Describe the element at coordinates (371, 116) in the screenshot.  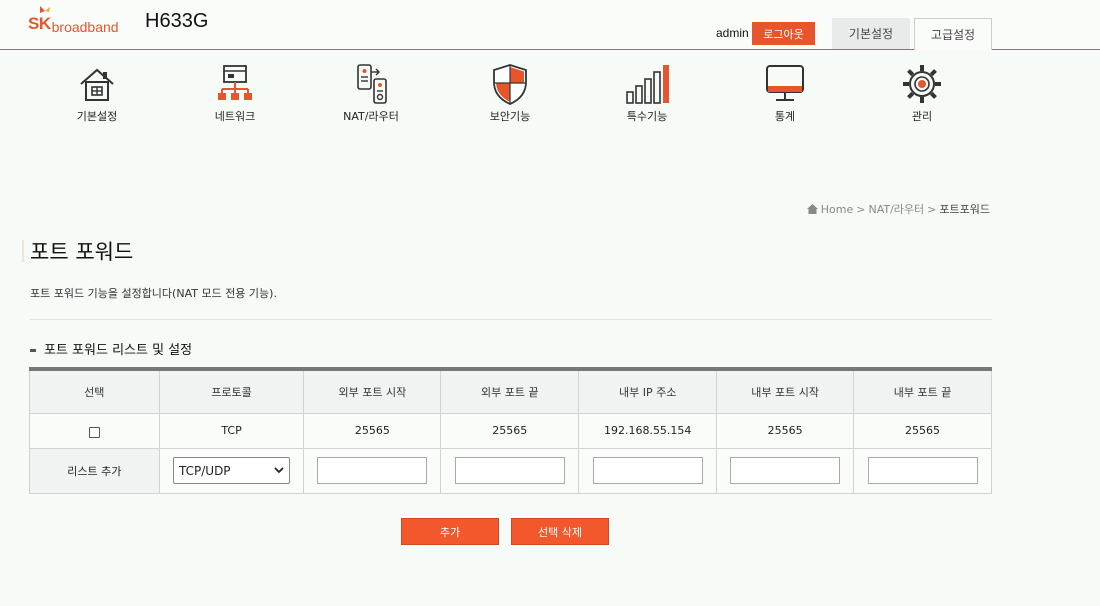
I see `nav-label: NAT/라우터` at that location.